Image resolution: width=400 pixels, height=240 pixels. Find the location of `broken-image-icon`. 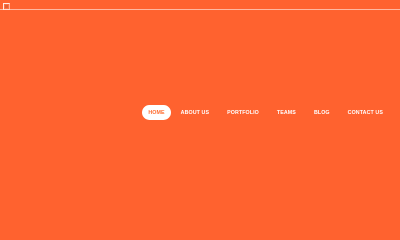

broken-image-icon is located at coordinates (6, 6).